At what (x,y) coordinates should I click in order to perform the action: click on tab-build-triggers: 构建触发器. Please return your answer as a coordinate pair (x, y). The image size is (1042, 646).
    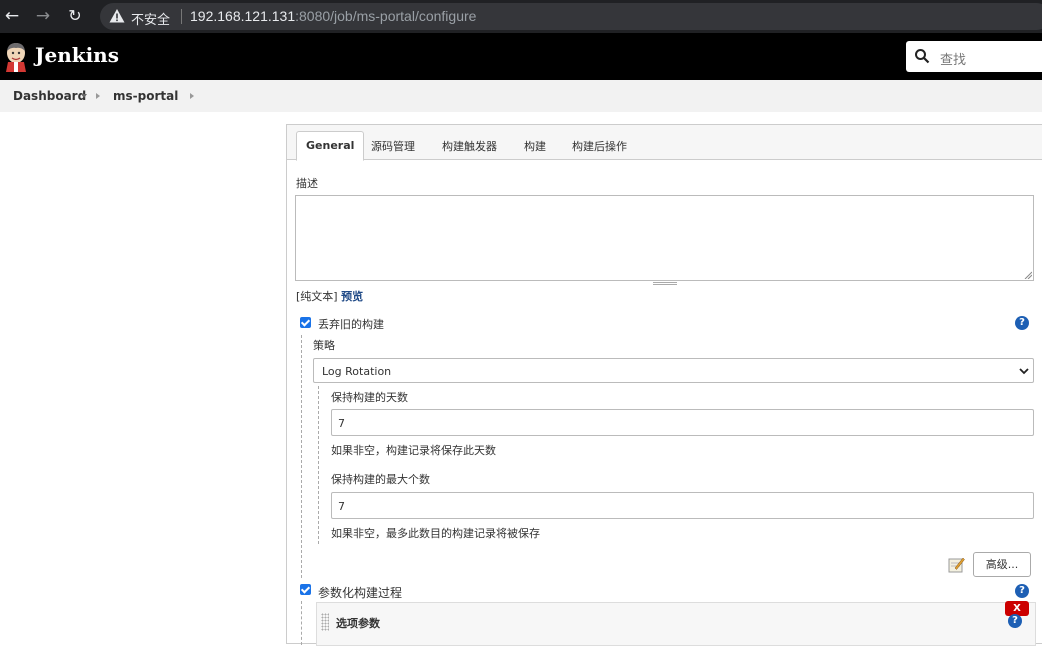
    Looking at the image, I should click on (469, 146).